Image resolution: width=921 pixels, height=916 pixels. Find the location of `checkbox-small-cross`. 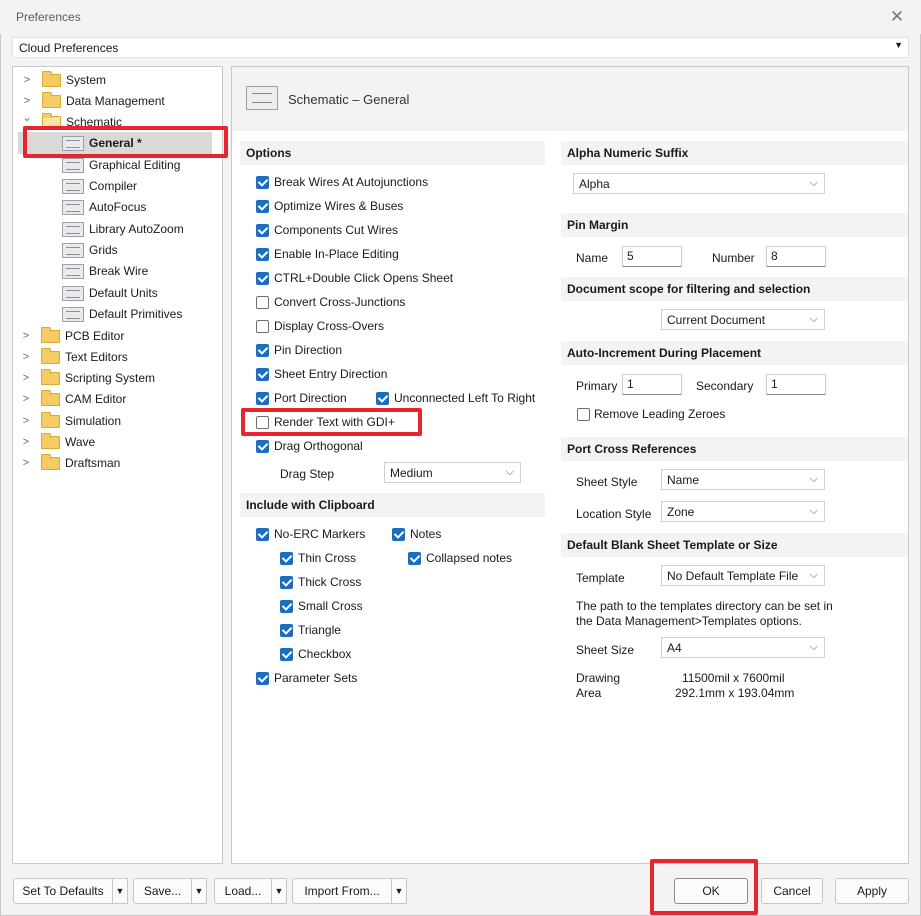

checkbox-small-cross is located at coordinates (286, 606).